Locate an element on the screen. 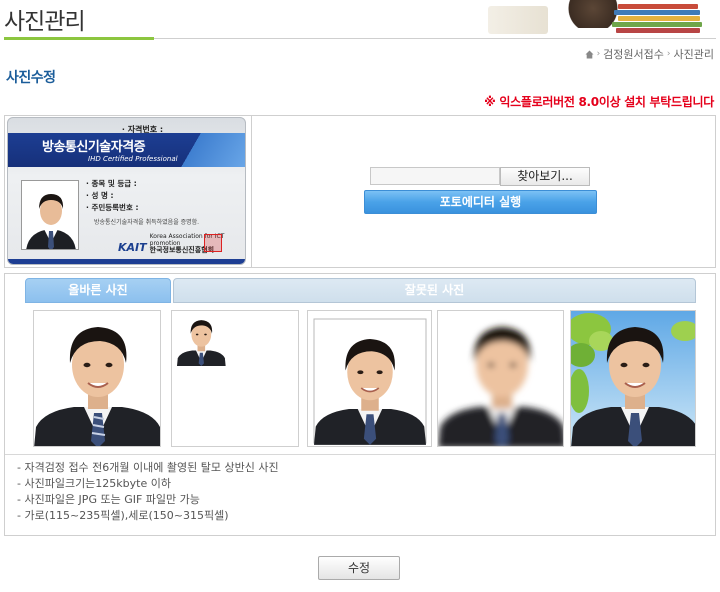  photo-editor-button: 포토에디터 실행 is located at coordinates (480, 202).